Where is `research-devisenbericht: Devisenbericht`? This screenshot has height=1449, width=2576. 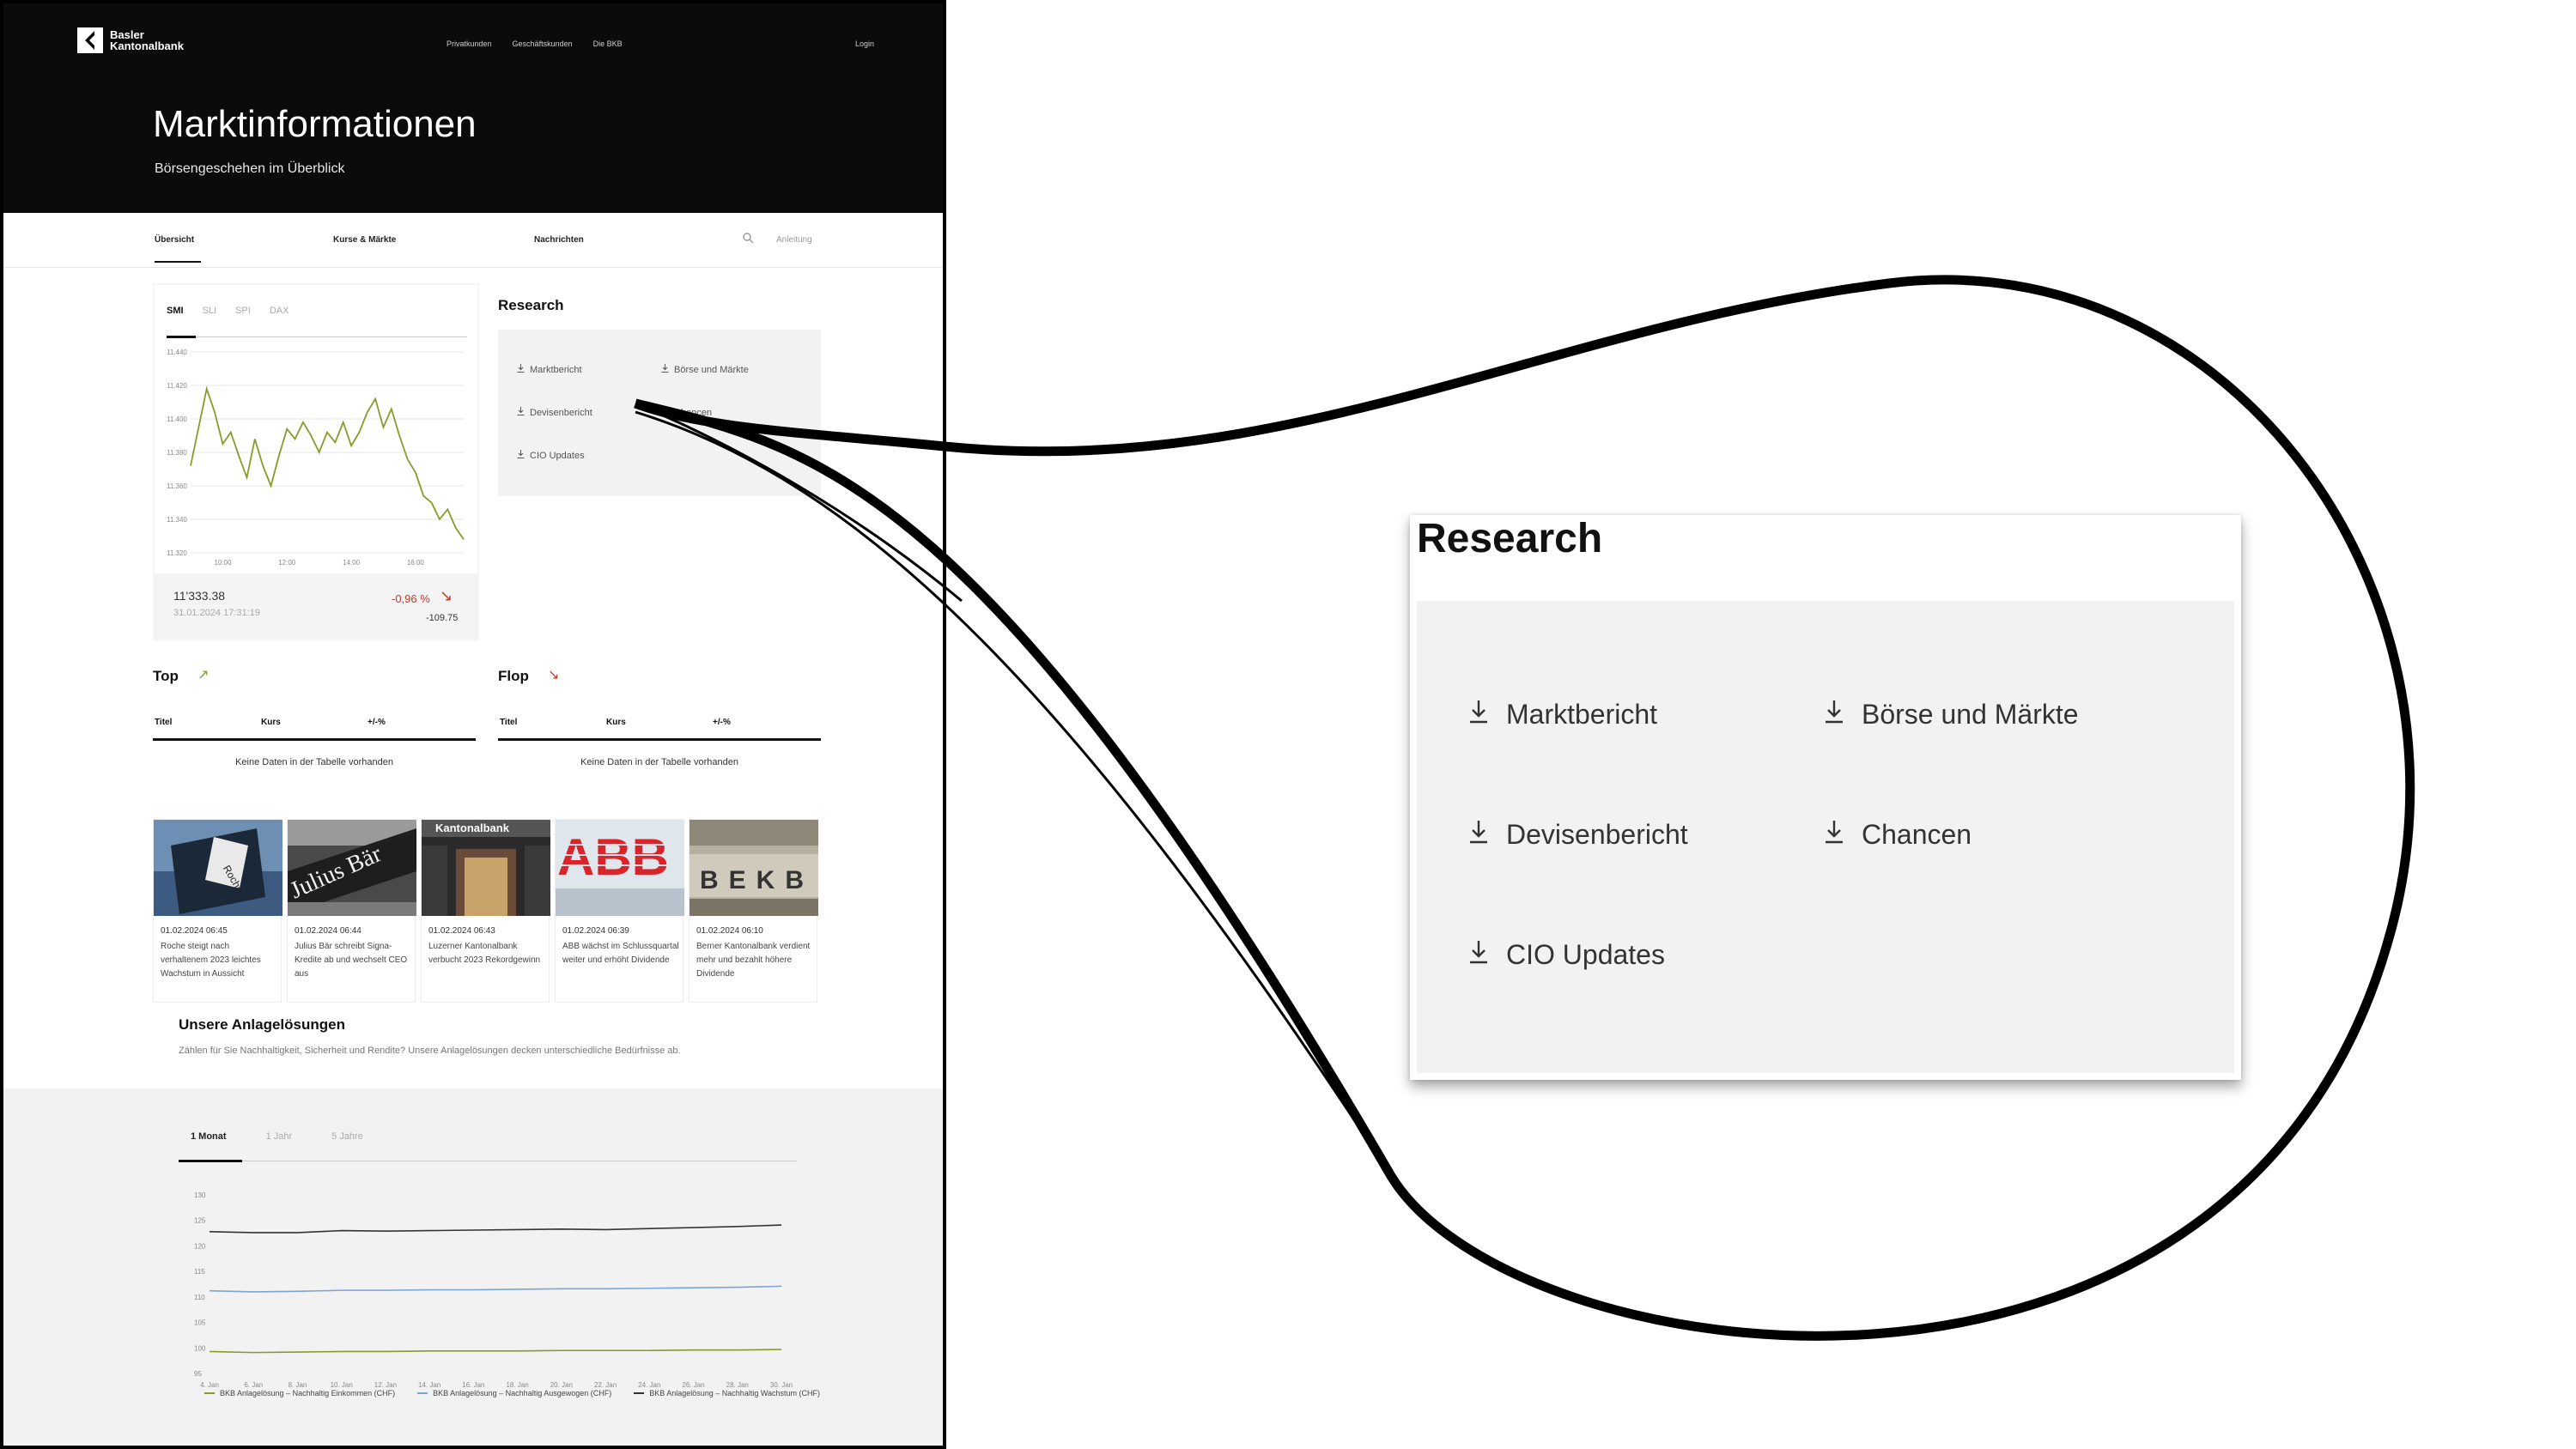 research-devisenbericht: Devisenbericht is located at coordinates (1578, 835).